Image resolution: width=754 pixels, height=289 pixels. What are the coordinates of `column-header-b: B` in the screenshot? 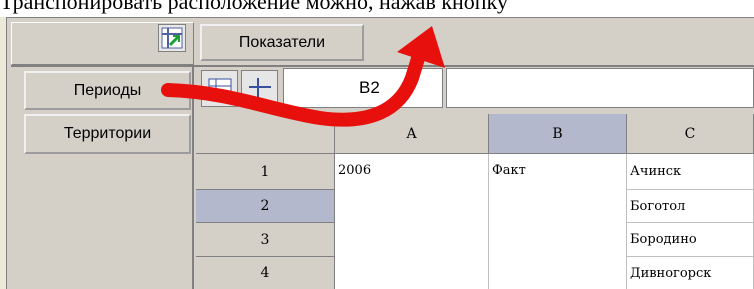 It's located at (558, 134).